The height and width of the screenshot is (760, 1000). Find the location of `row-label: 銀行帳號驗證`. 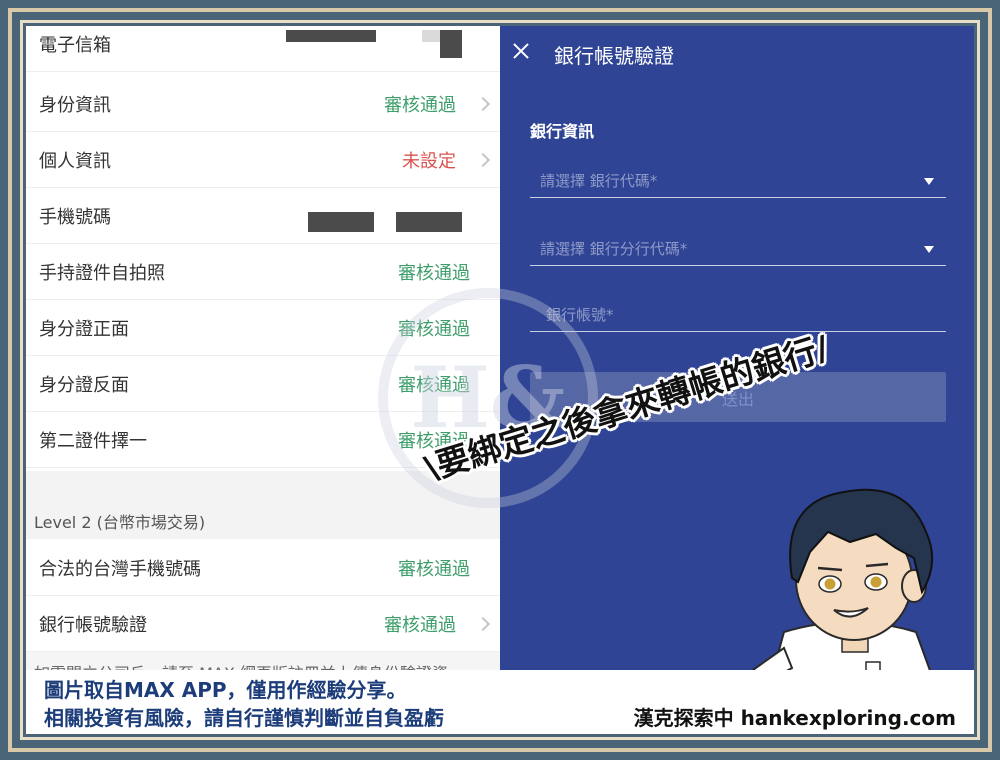

row-label: 銀行帳號驗證 is located at coordinates (93, 625).